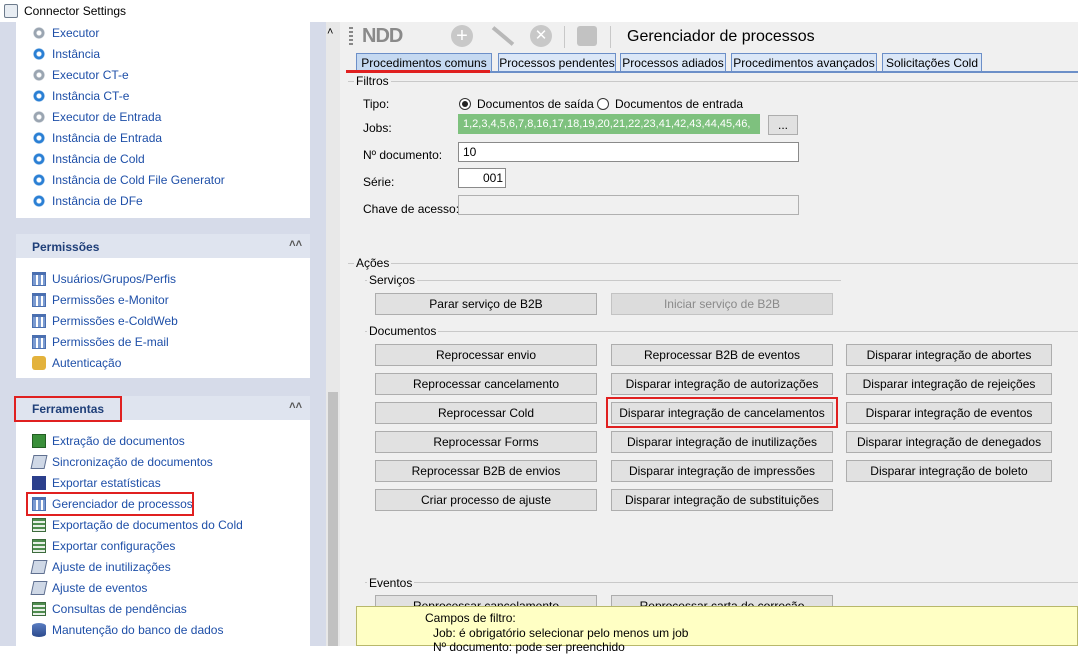  What do you see at coordinates (486, 471) in the screenshot?
I see `reprocessar-b2b-de-envios-button: Reprocessar B2B de envios` at bounding box center [486, 471].